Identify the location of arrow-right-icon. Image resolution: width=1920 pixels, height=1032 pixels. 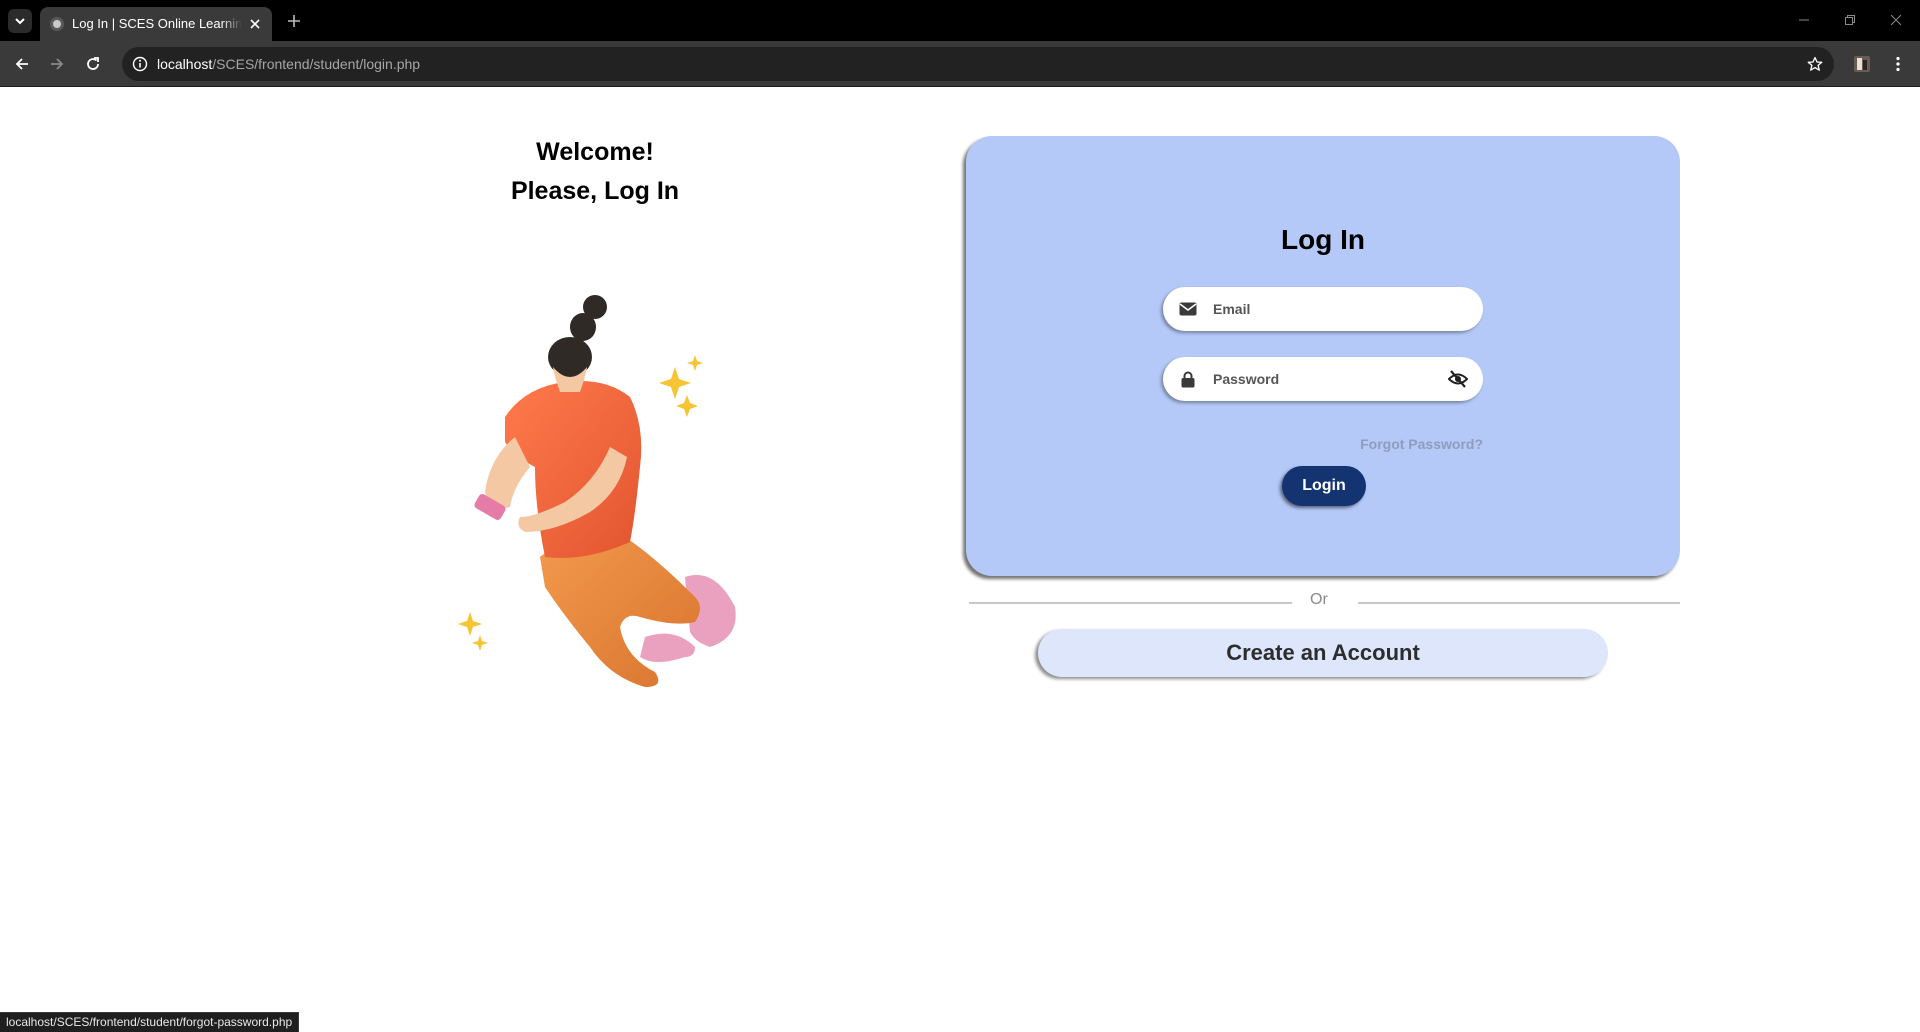
(57, 64).